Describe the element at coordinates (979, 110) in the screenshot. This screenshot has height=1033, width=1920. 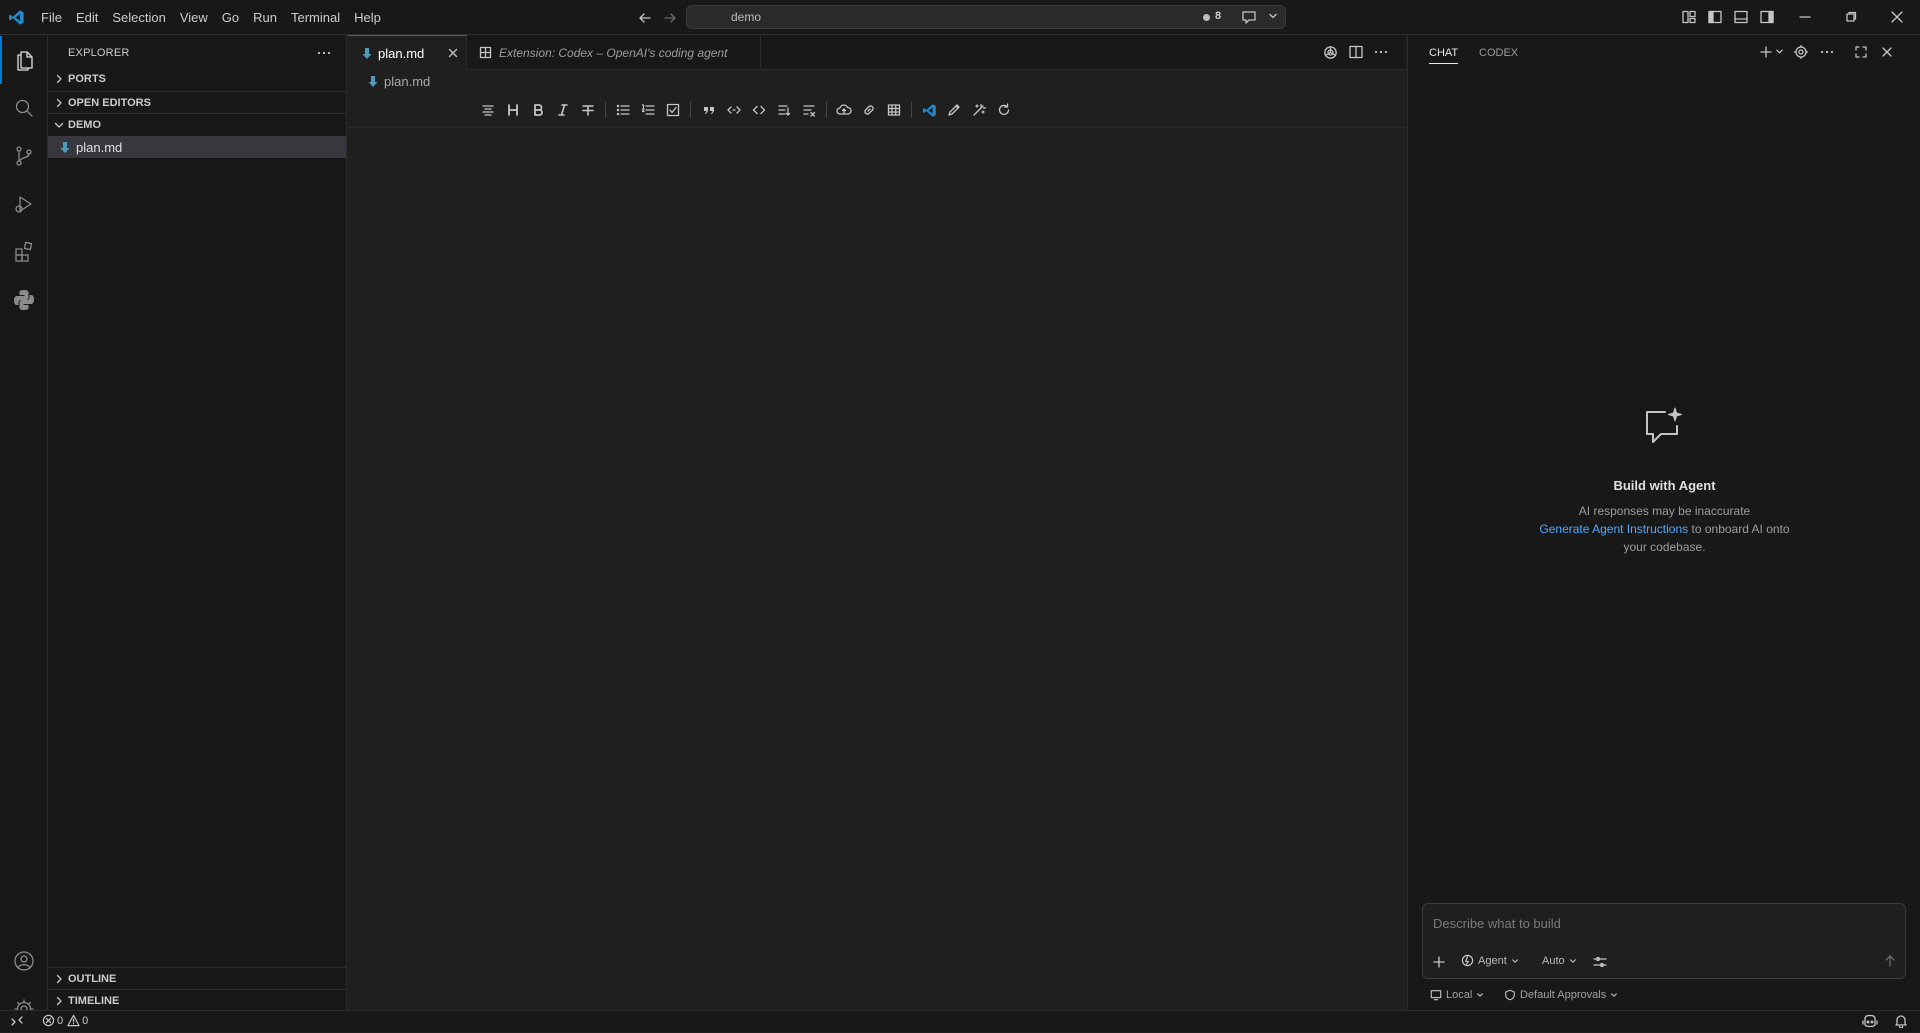
I see `magic-wand-icon` at that location.